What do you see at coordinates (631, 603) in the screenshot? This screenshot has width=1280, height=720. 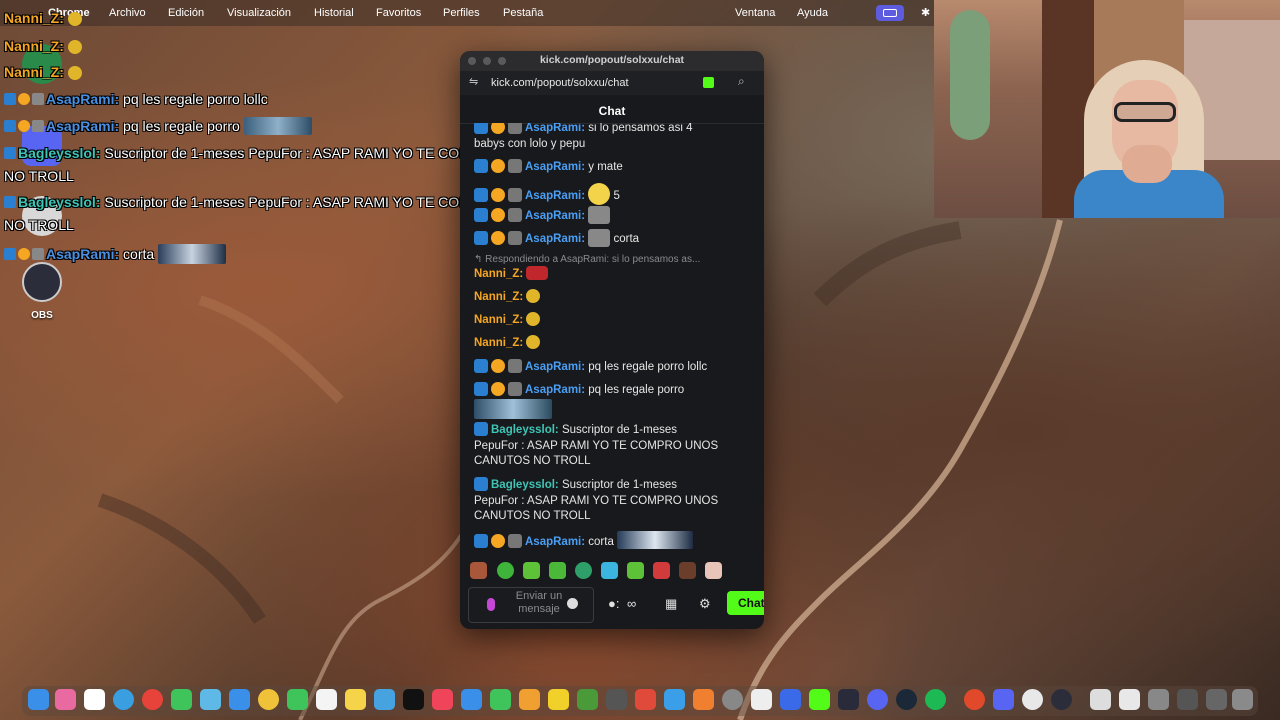 I see `infinity-icon: ∞` at bounding box center [631, 603].